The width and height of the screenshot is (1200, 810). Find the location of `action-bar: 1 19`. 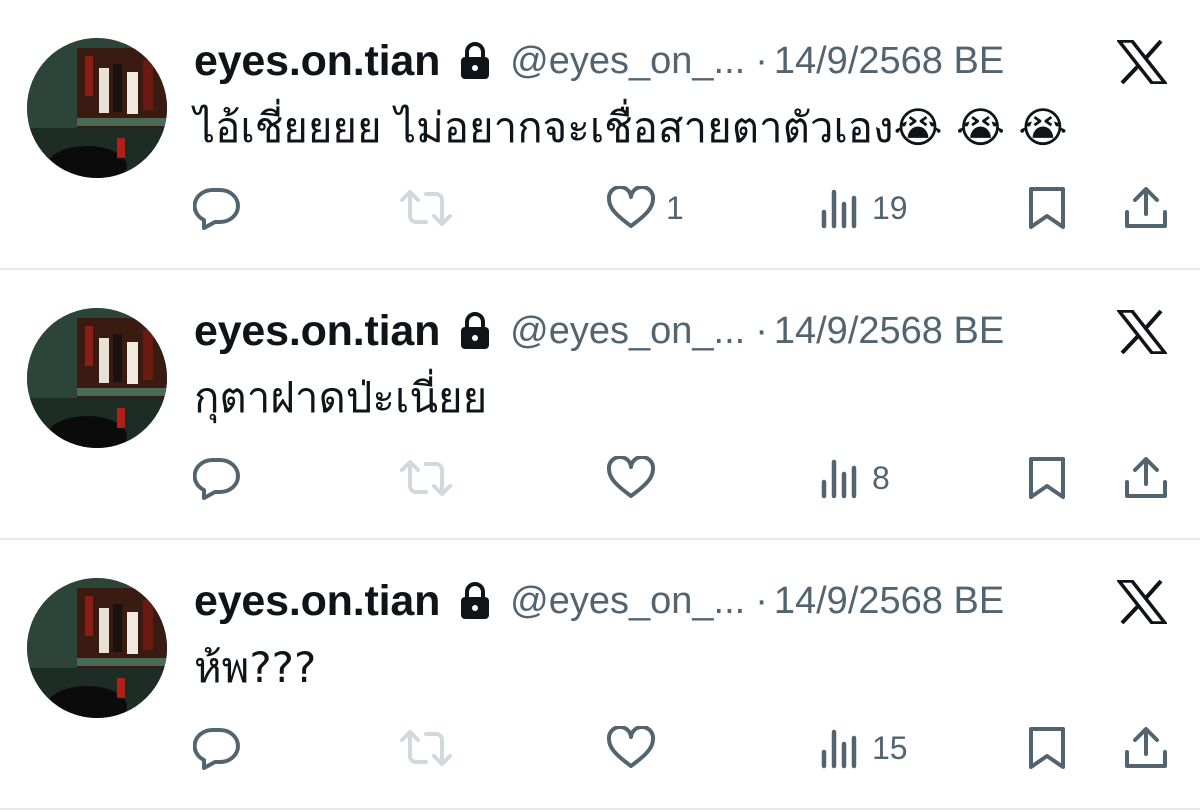

action-bar: 1 19 is located at coordinates (600, 208).